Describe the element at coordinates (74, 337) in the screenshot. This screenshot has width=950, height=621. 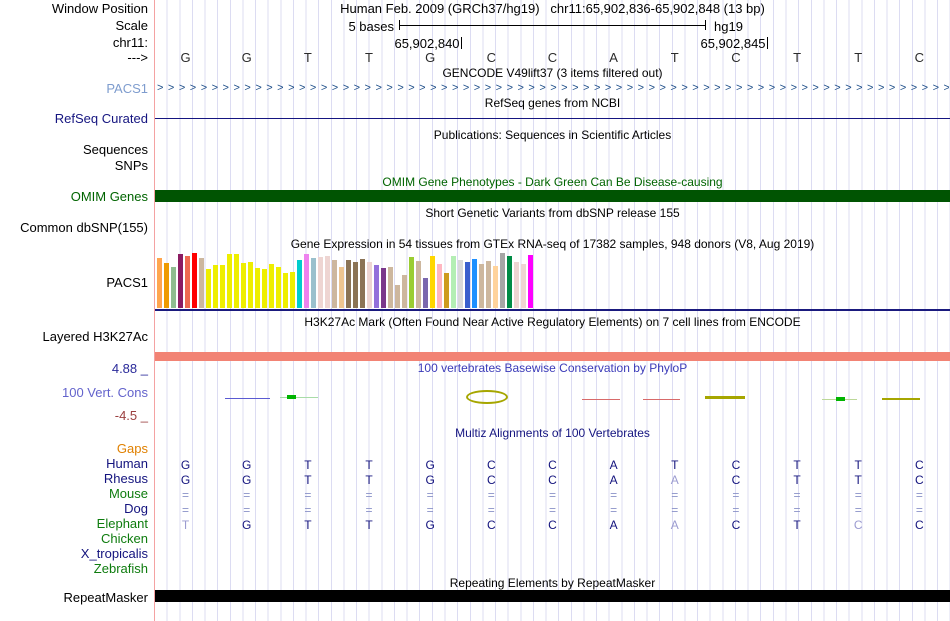
I see `h3k27ac-label: Layered H3K27Ac` at that location.